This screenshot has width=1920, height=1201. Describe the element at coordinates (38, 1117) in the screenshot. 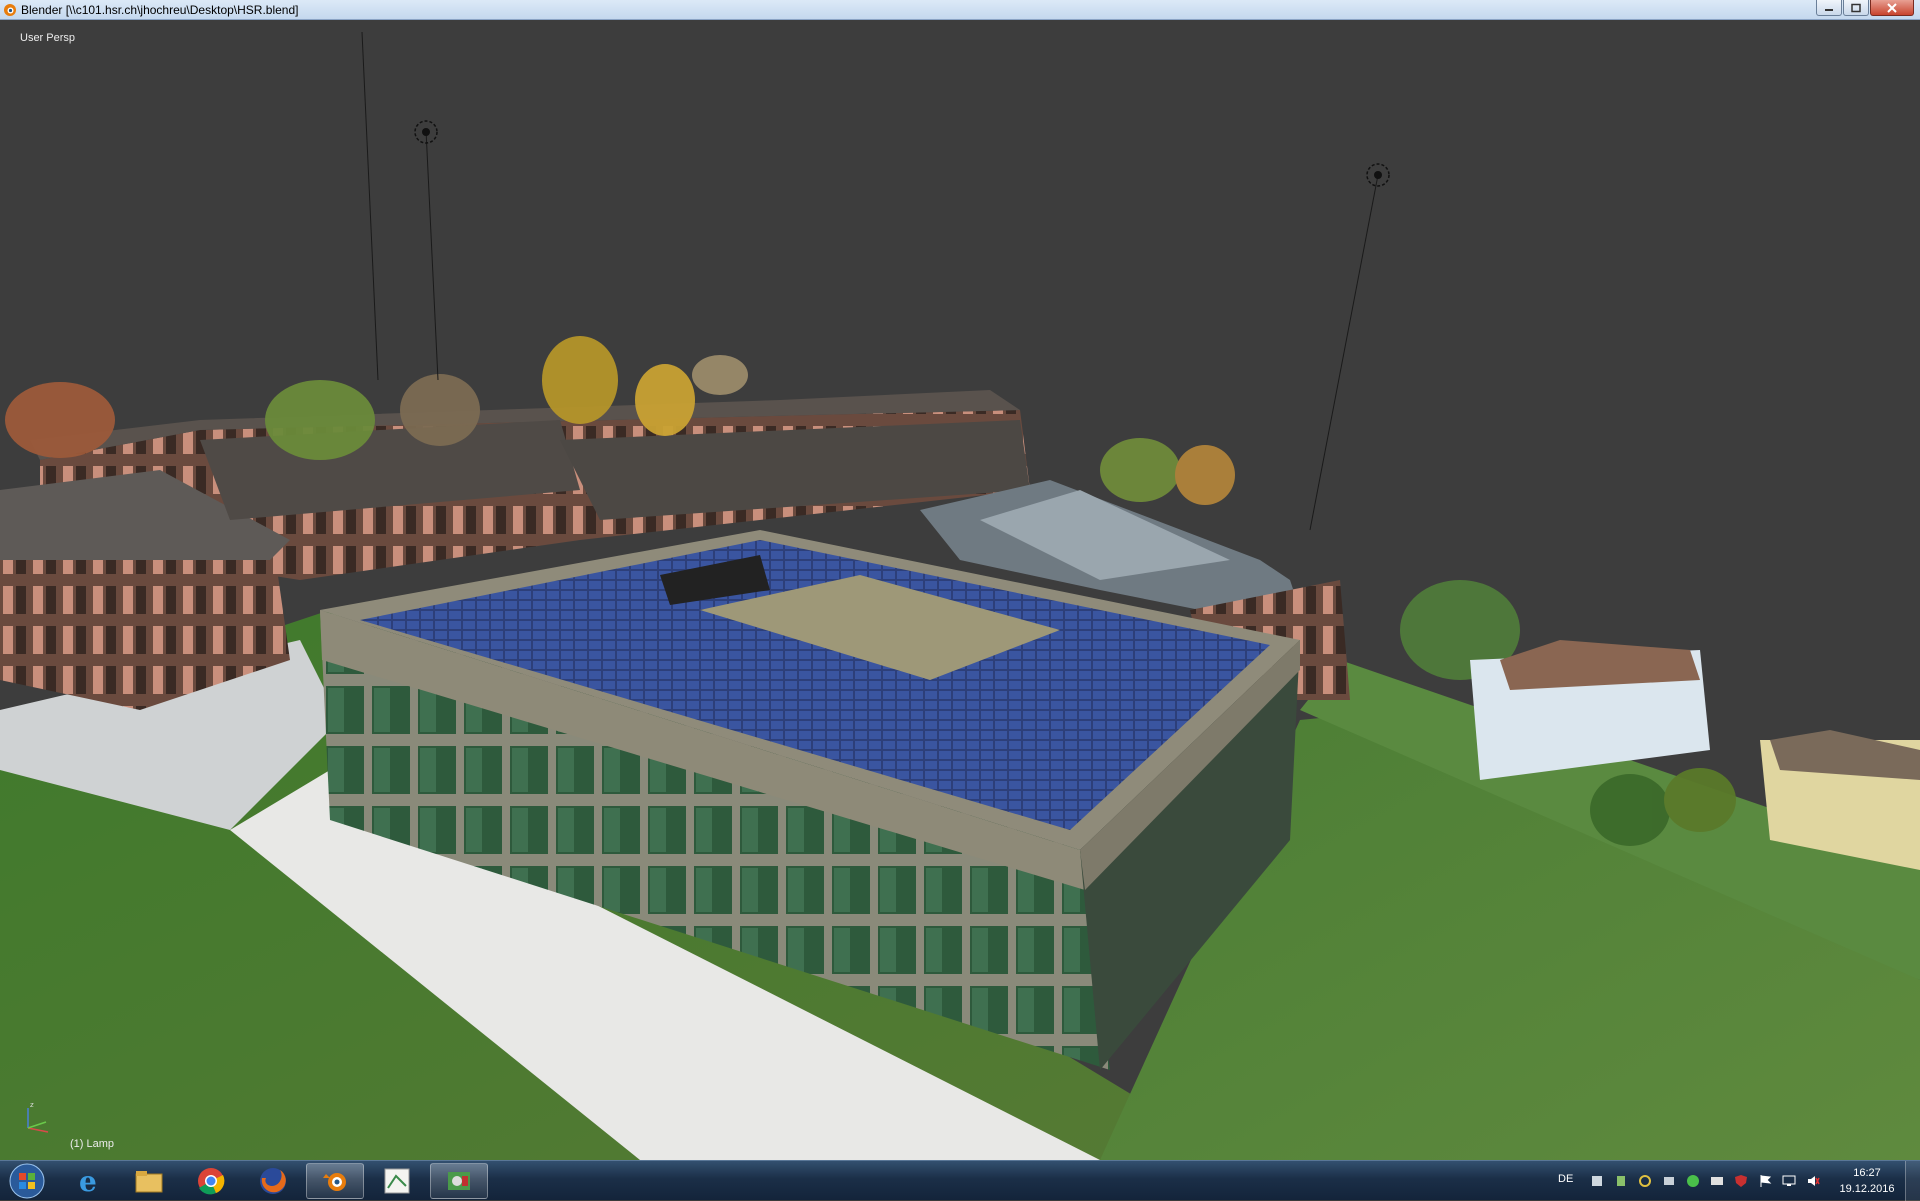

I see `axis-gizmo-icon: z` at that location.